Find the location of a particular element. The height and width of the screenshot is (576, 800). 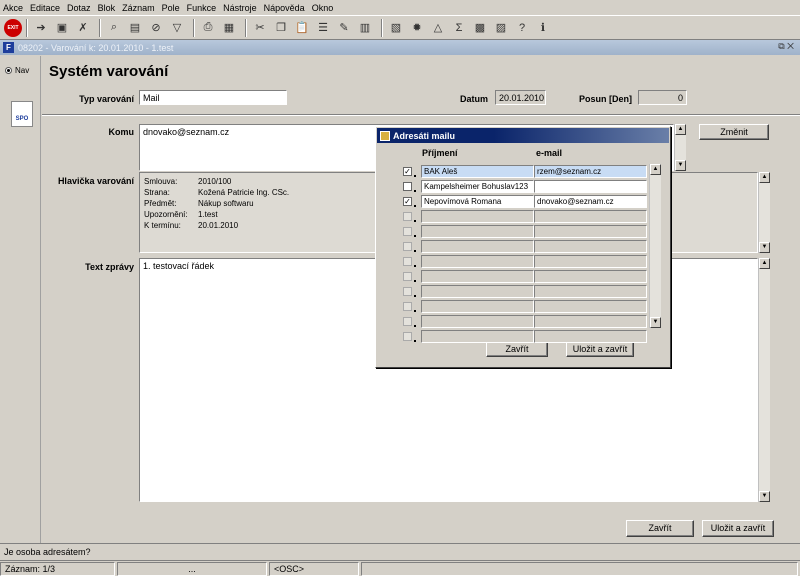

menu-item: Funkce is located at coordinates (202, 8).